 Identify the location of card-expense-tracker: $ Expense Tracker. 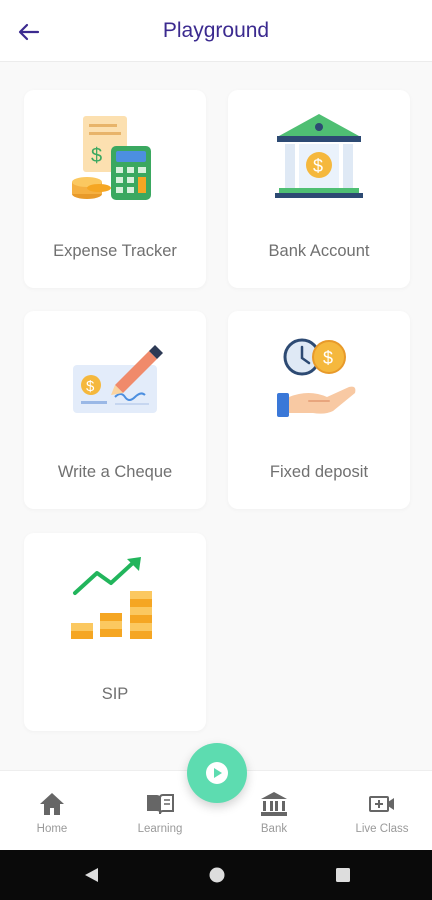
(115, 189).